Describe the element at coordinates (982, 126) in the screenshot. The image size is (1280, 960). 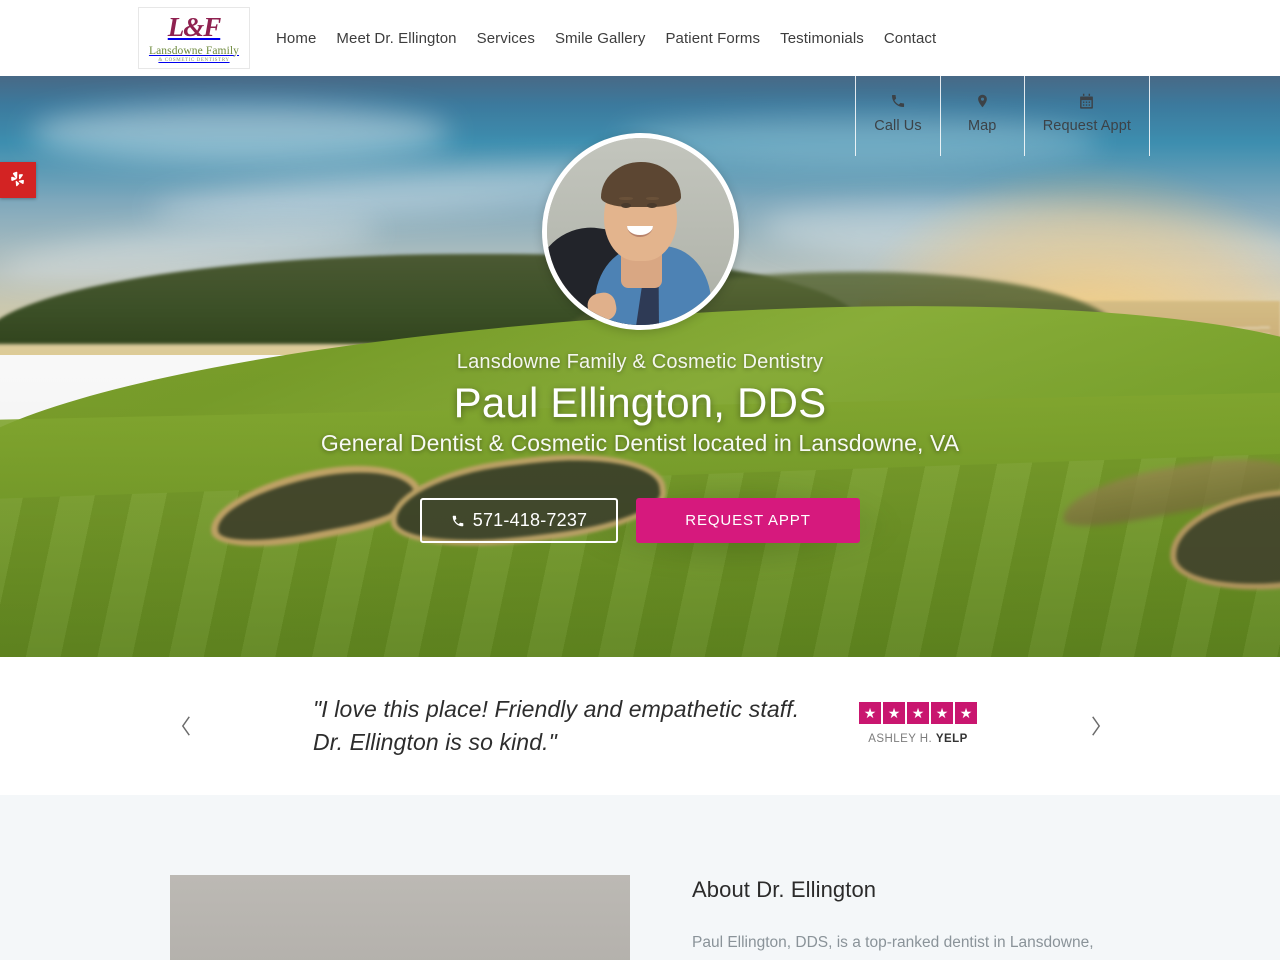
I see `quick-action-label: Map` at that location.